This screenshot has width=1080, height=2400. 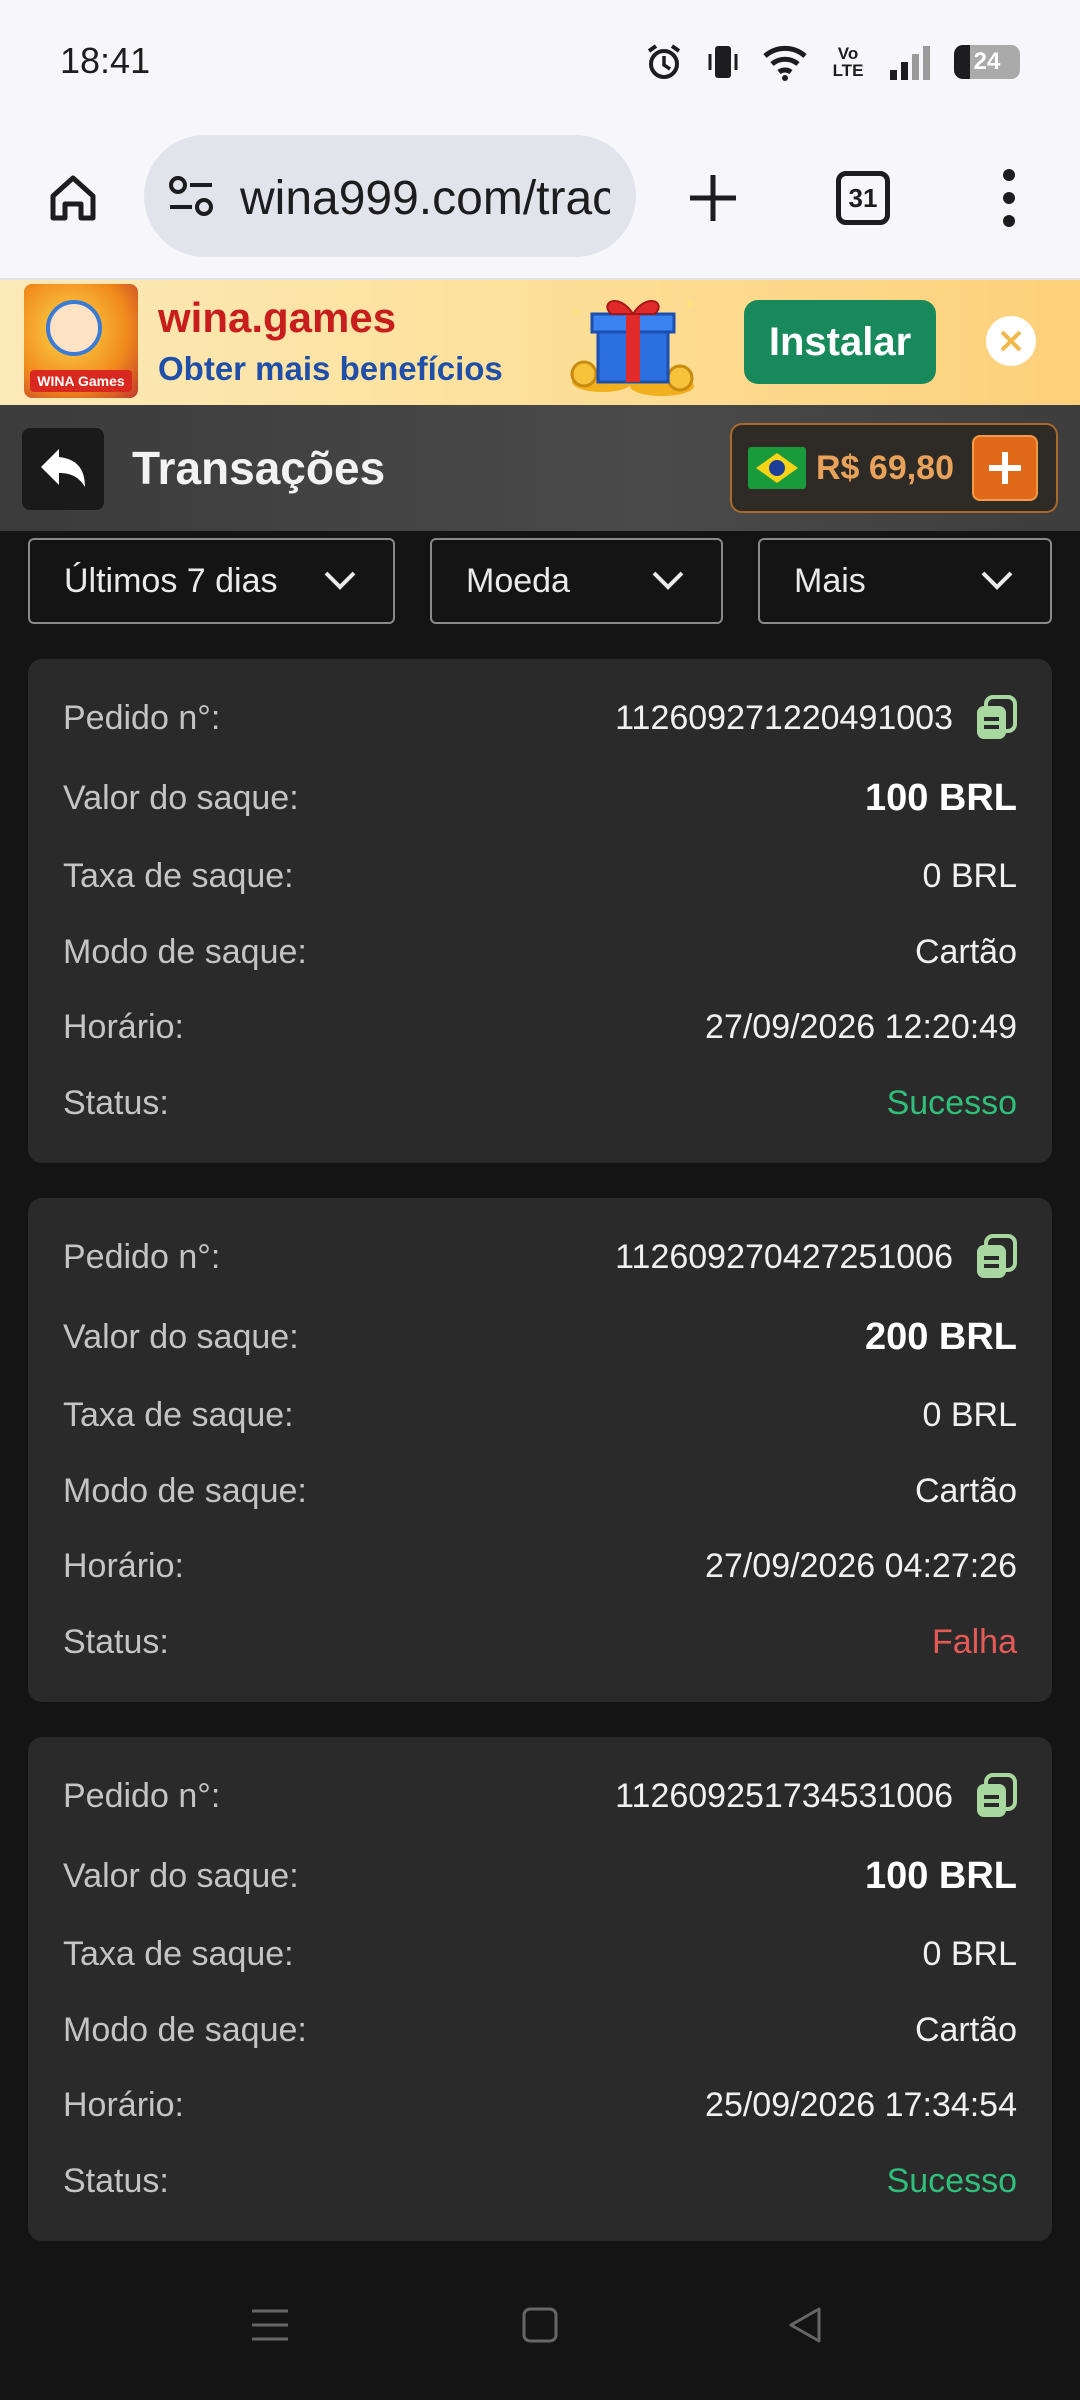 I want to click on vibrate-icon, so click(x=723, y=62).